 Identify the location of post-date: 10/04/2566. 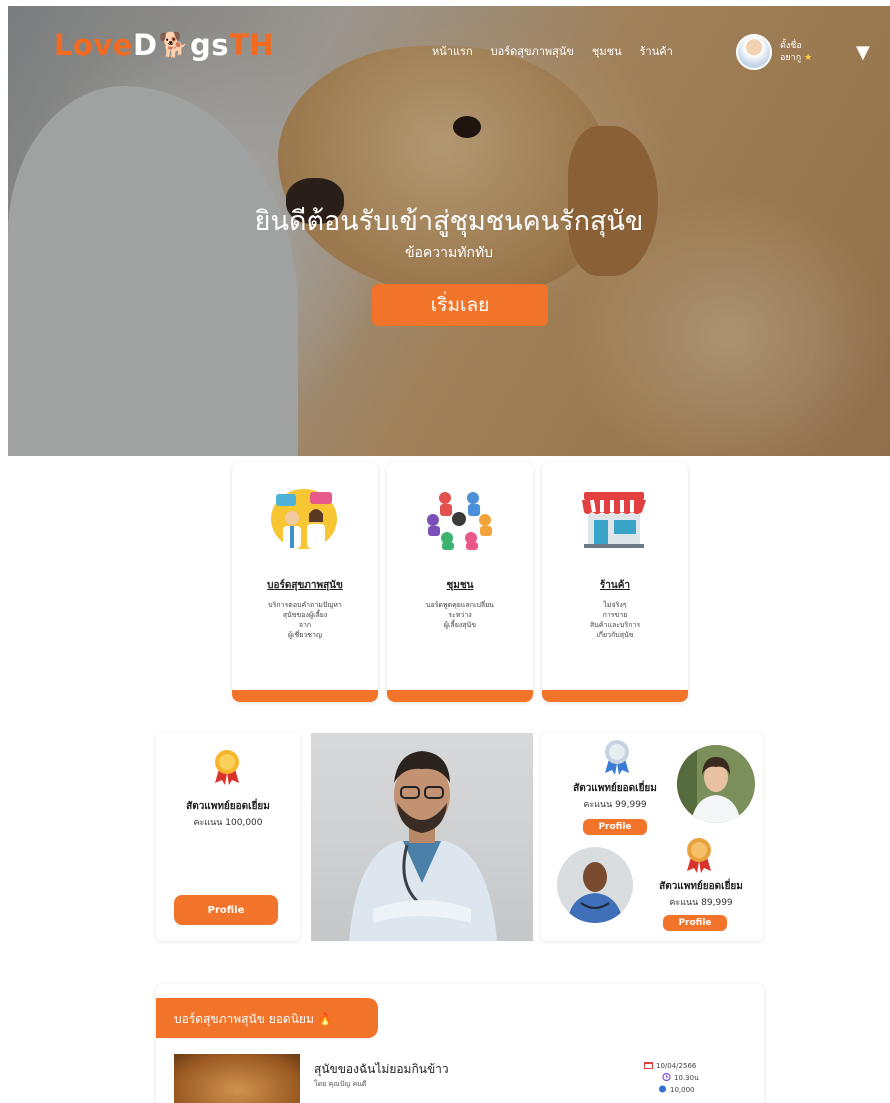
(676, 1066).